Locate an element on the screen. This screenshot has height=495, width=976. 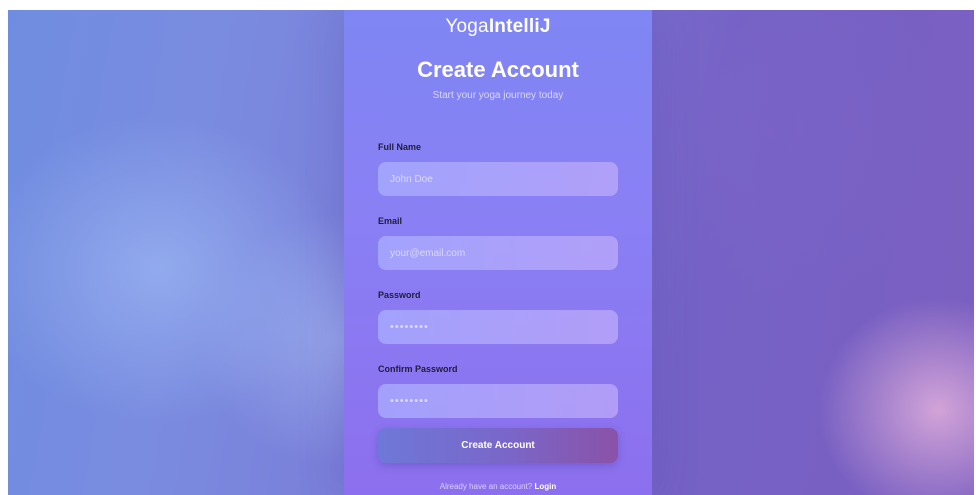
app-logo: YogaIntelliJ is located at coordinates (498, 27).